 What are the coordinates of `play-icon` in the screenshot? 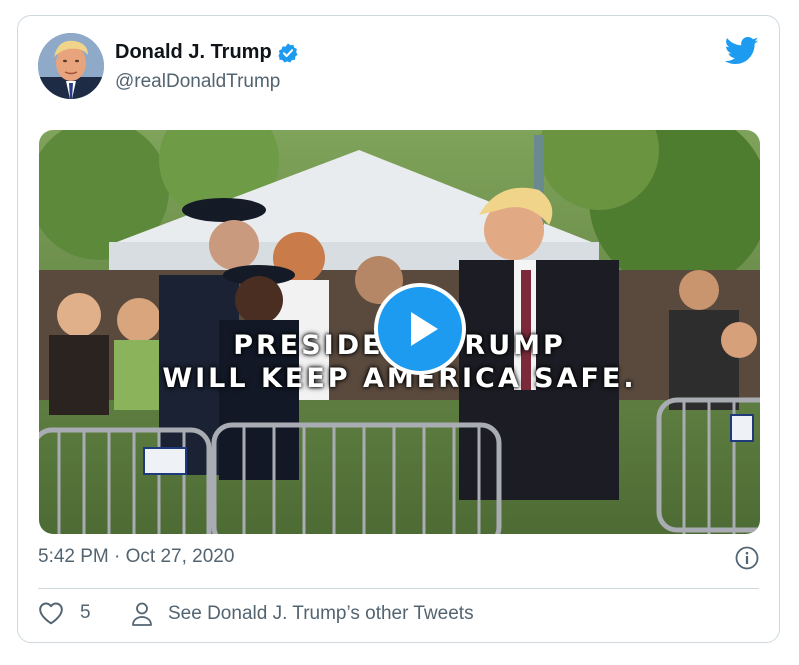 It's located at (424, 329).